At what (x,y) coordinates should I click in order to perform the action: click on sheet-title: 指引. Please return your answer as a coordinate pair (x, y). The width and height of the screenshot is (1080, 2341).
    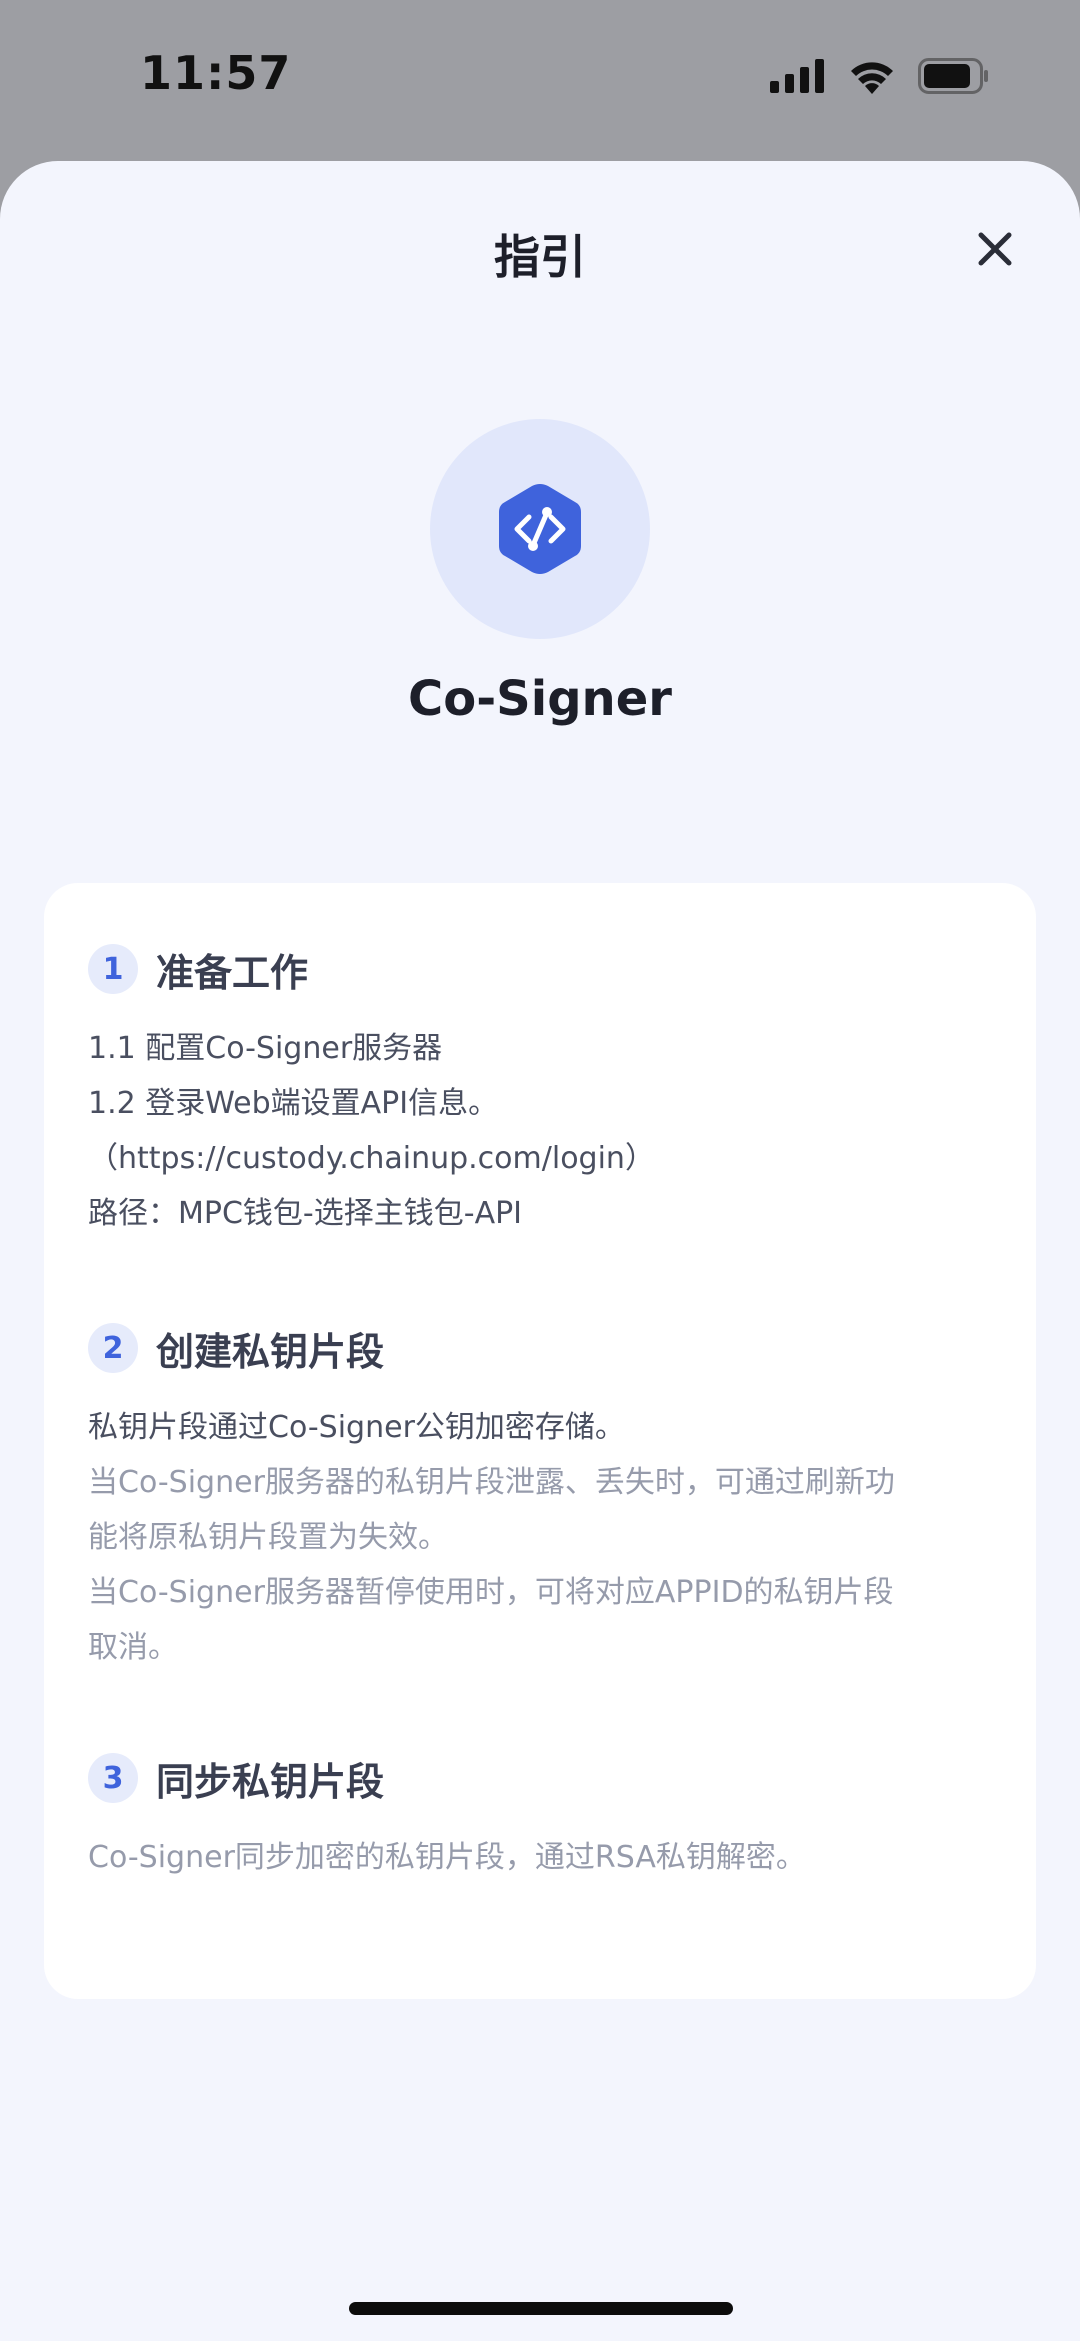
    Looking at the image, I should click on (540, 257).